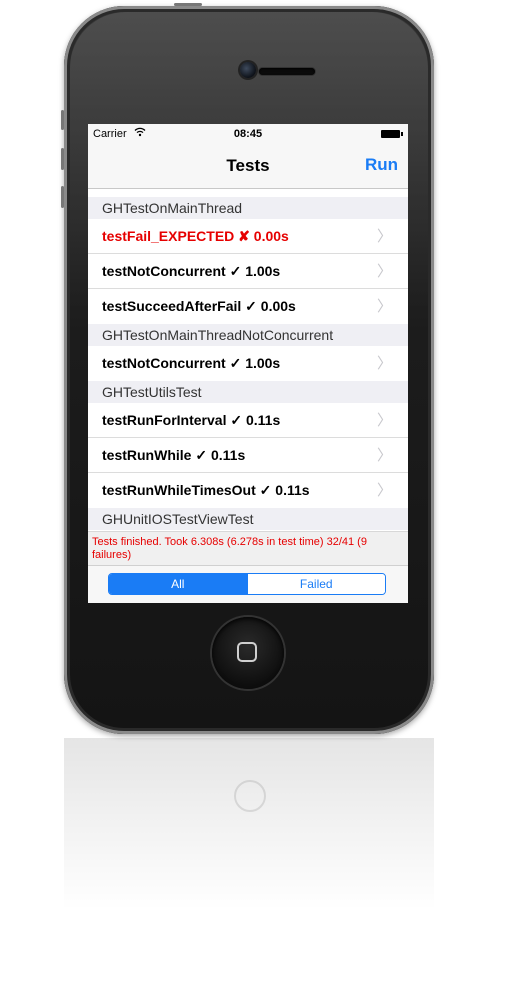  What do you see at coordinates (172, 306) in the screenshot?
I see `test-name: testSucceedAfterFail` at bounding box center [172, 306].